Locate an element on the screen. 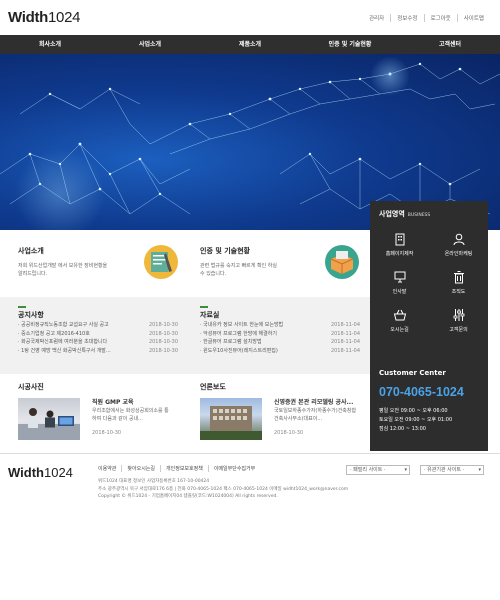  photo-text-line: 우리조합에서는 화성상공회의소를 통 is located at coordinates (130, 411).